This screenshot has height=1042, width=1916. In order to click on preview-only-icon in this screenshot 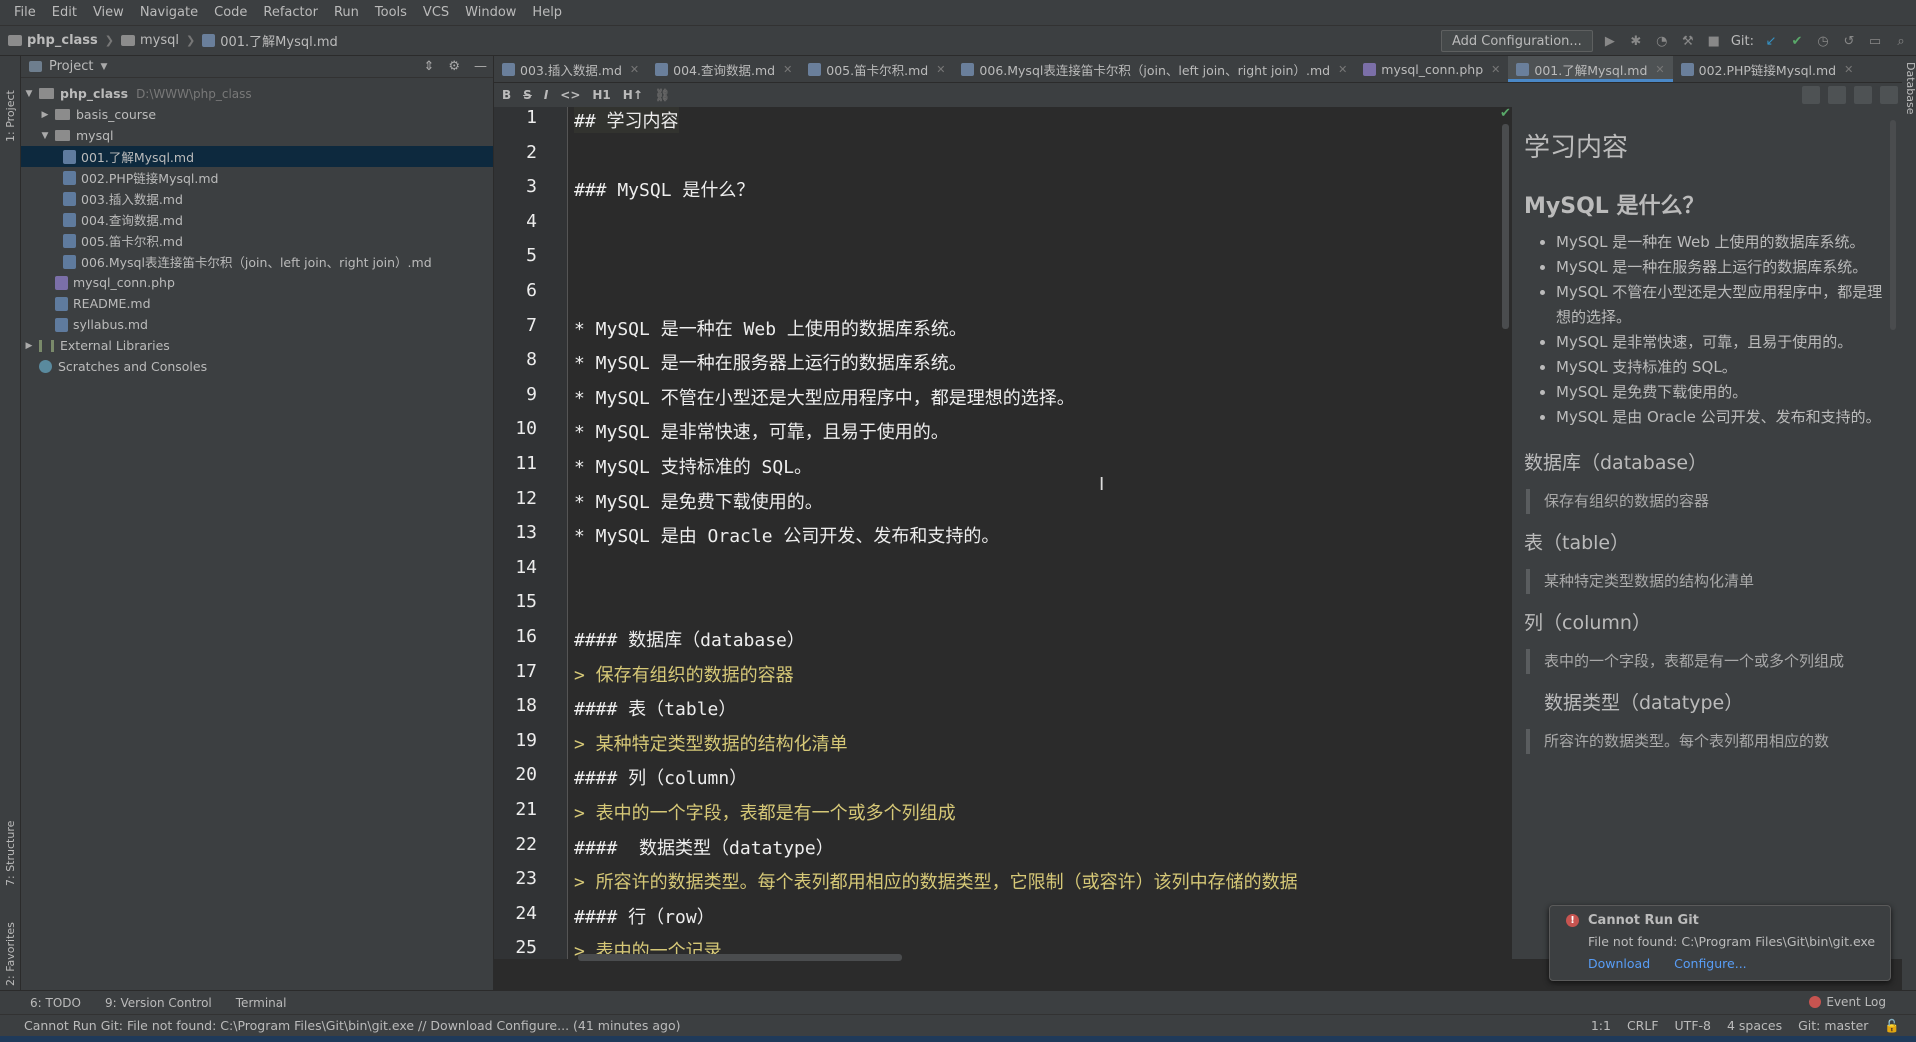, I will do `click(1863, 95)`.